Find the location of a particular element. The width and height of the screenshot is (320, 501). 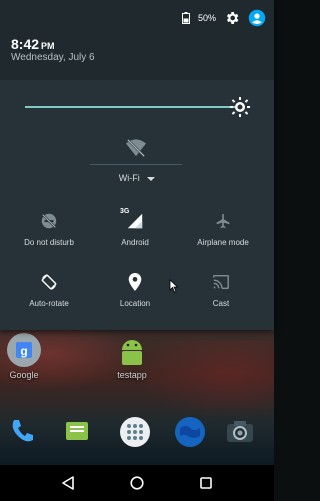

recents-icon is located at coordinates (206, 483).